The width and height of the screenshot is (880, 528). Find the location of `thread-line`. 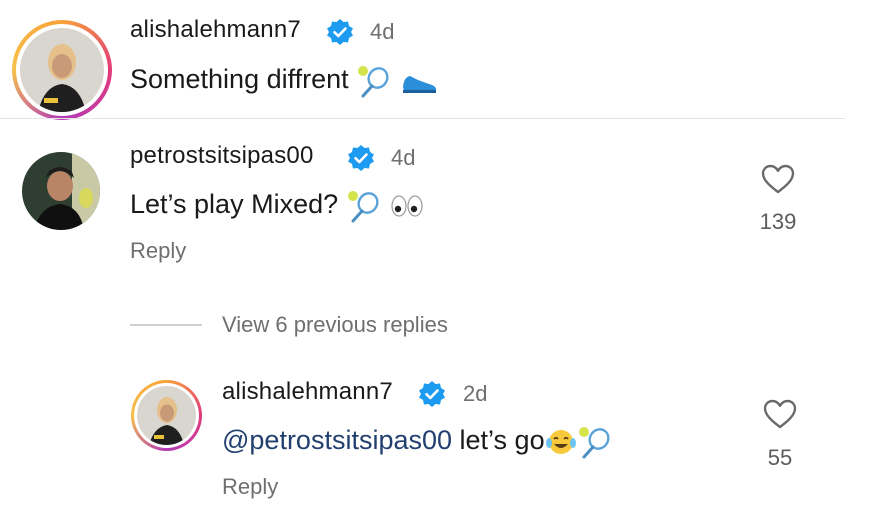

thread-line is located at coordinates (166, 325).